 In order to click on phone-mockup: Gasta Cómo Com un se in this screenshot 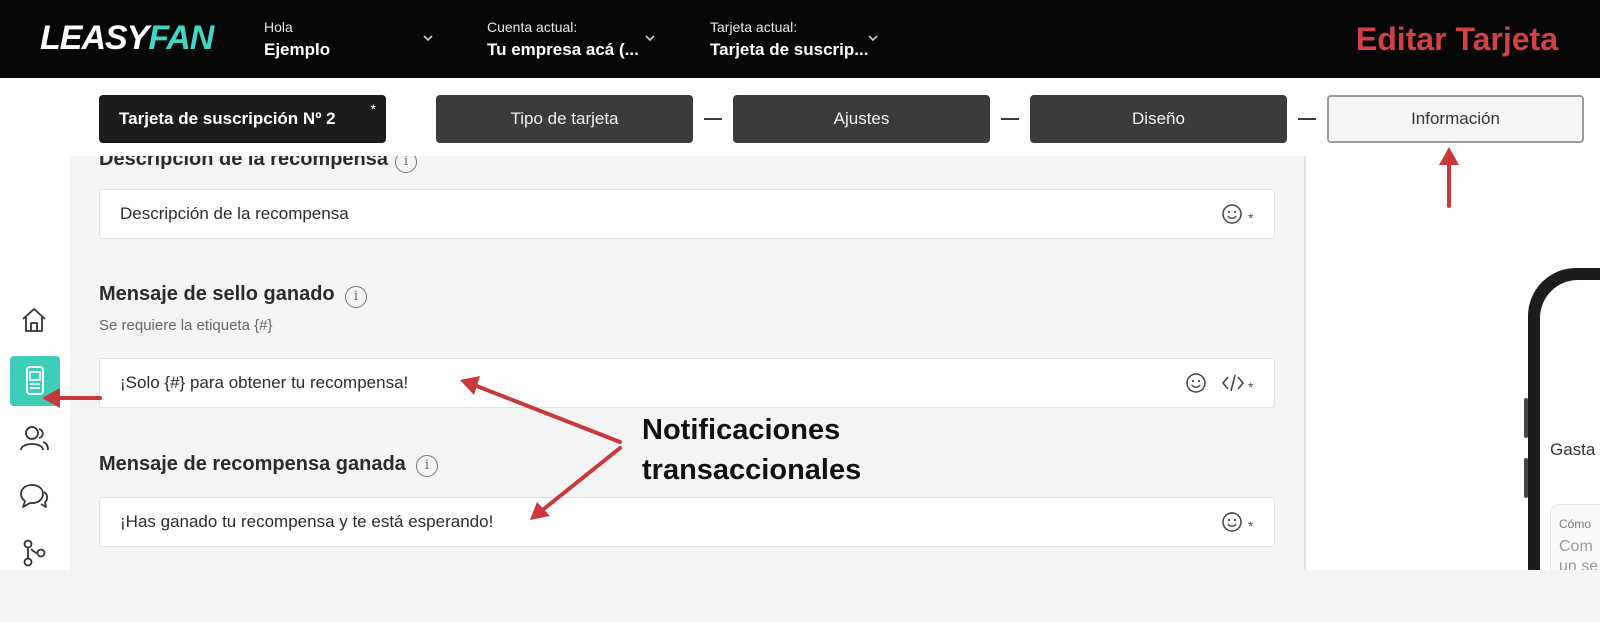, I will do `click(1562, 419)`.